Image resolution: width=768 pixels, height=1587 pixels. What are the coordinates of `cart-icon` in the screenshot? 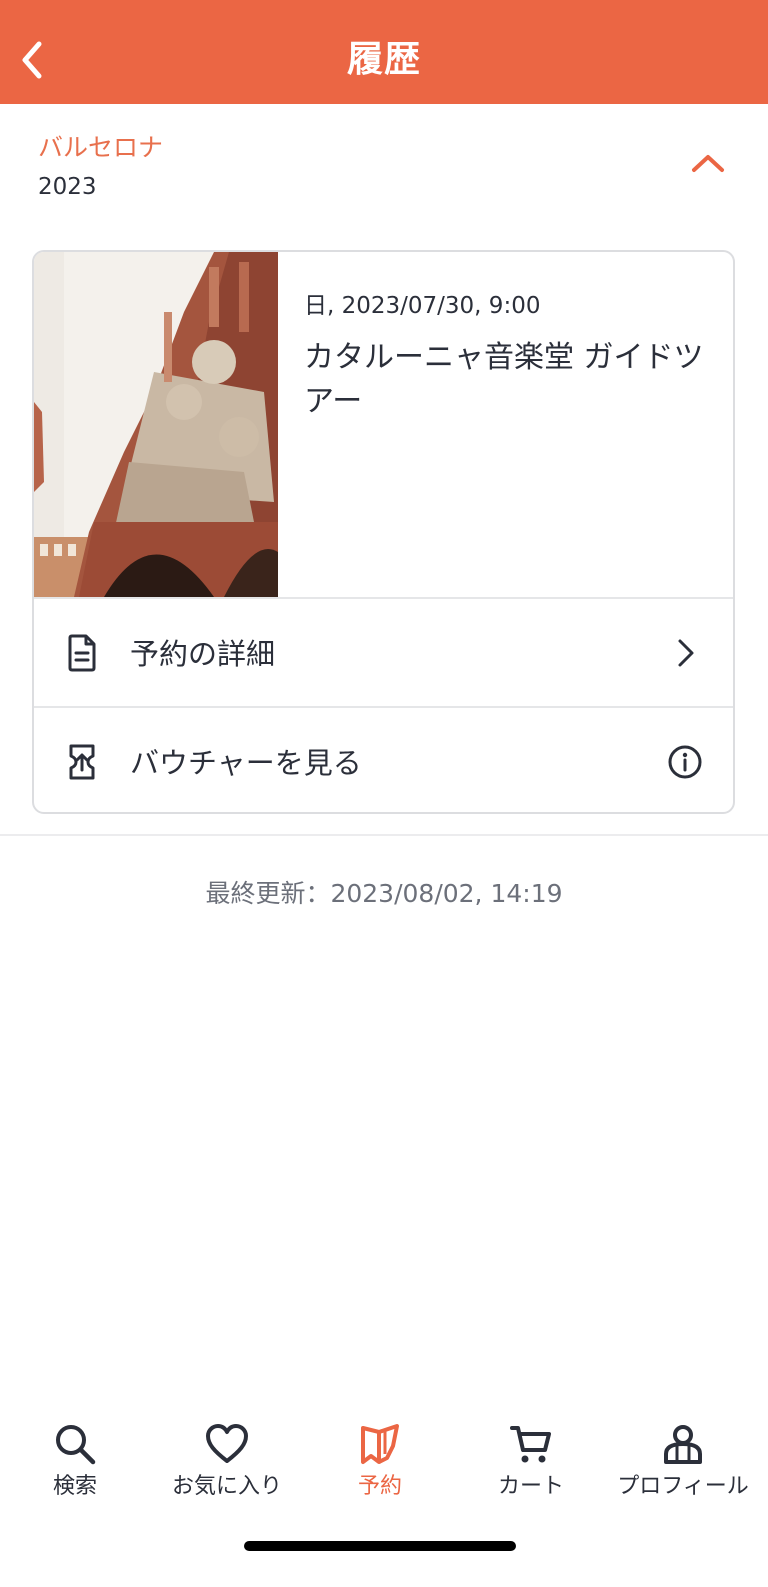 It's located at (530, 1444).